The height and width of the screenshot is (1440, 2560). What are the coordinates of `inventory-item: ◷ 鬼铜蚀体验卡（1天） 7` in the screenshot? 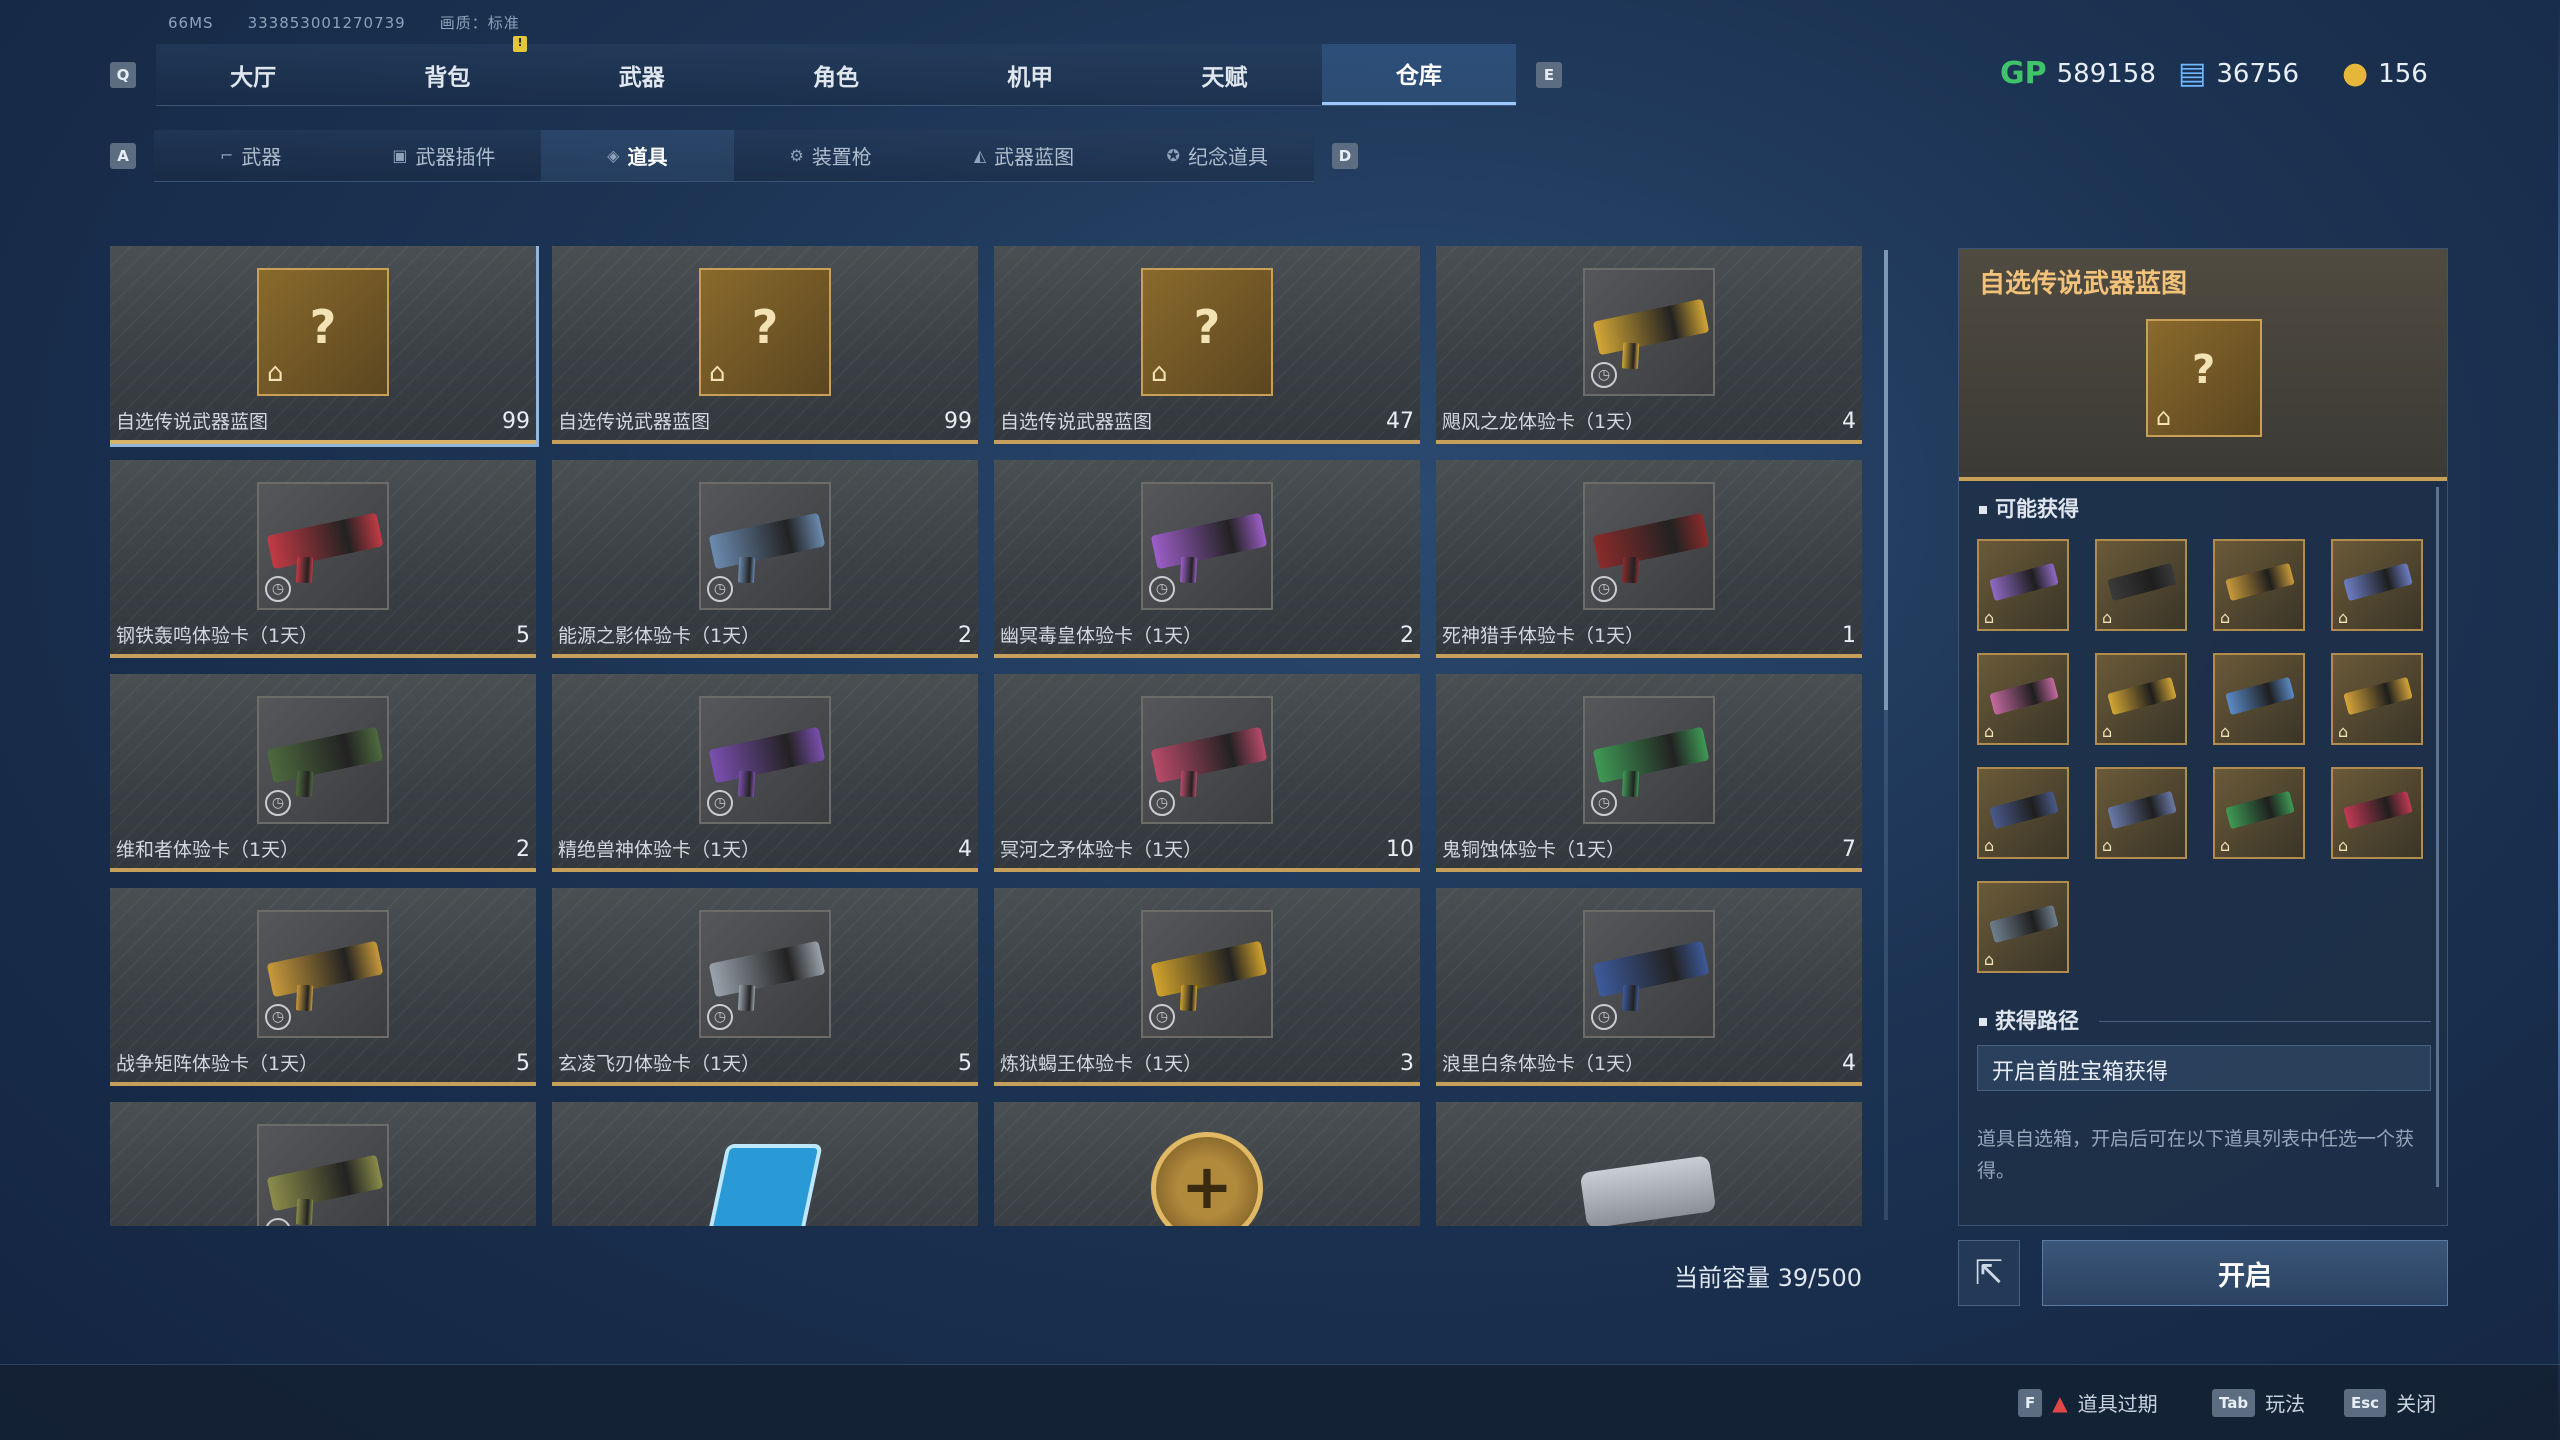 It's located at (1649, 773).